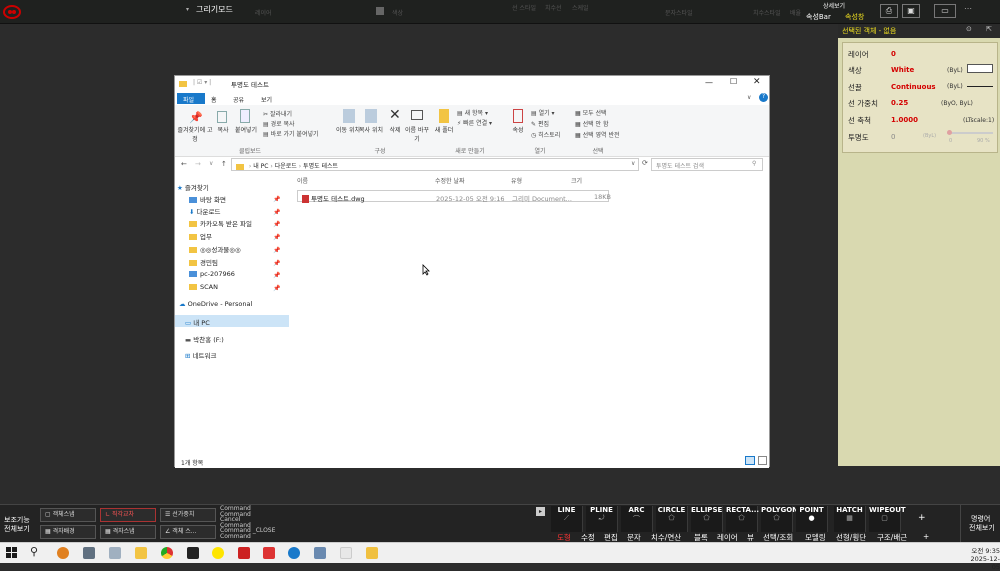 The height and width of the screenshot is (571, 1000). What do you see at coordinates (989, 29) in the screenshot?
I see `close-panel-icon: ⇱` at bounding box center [989, 29].